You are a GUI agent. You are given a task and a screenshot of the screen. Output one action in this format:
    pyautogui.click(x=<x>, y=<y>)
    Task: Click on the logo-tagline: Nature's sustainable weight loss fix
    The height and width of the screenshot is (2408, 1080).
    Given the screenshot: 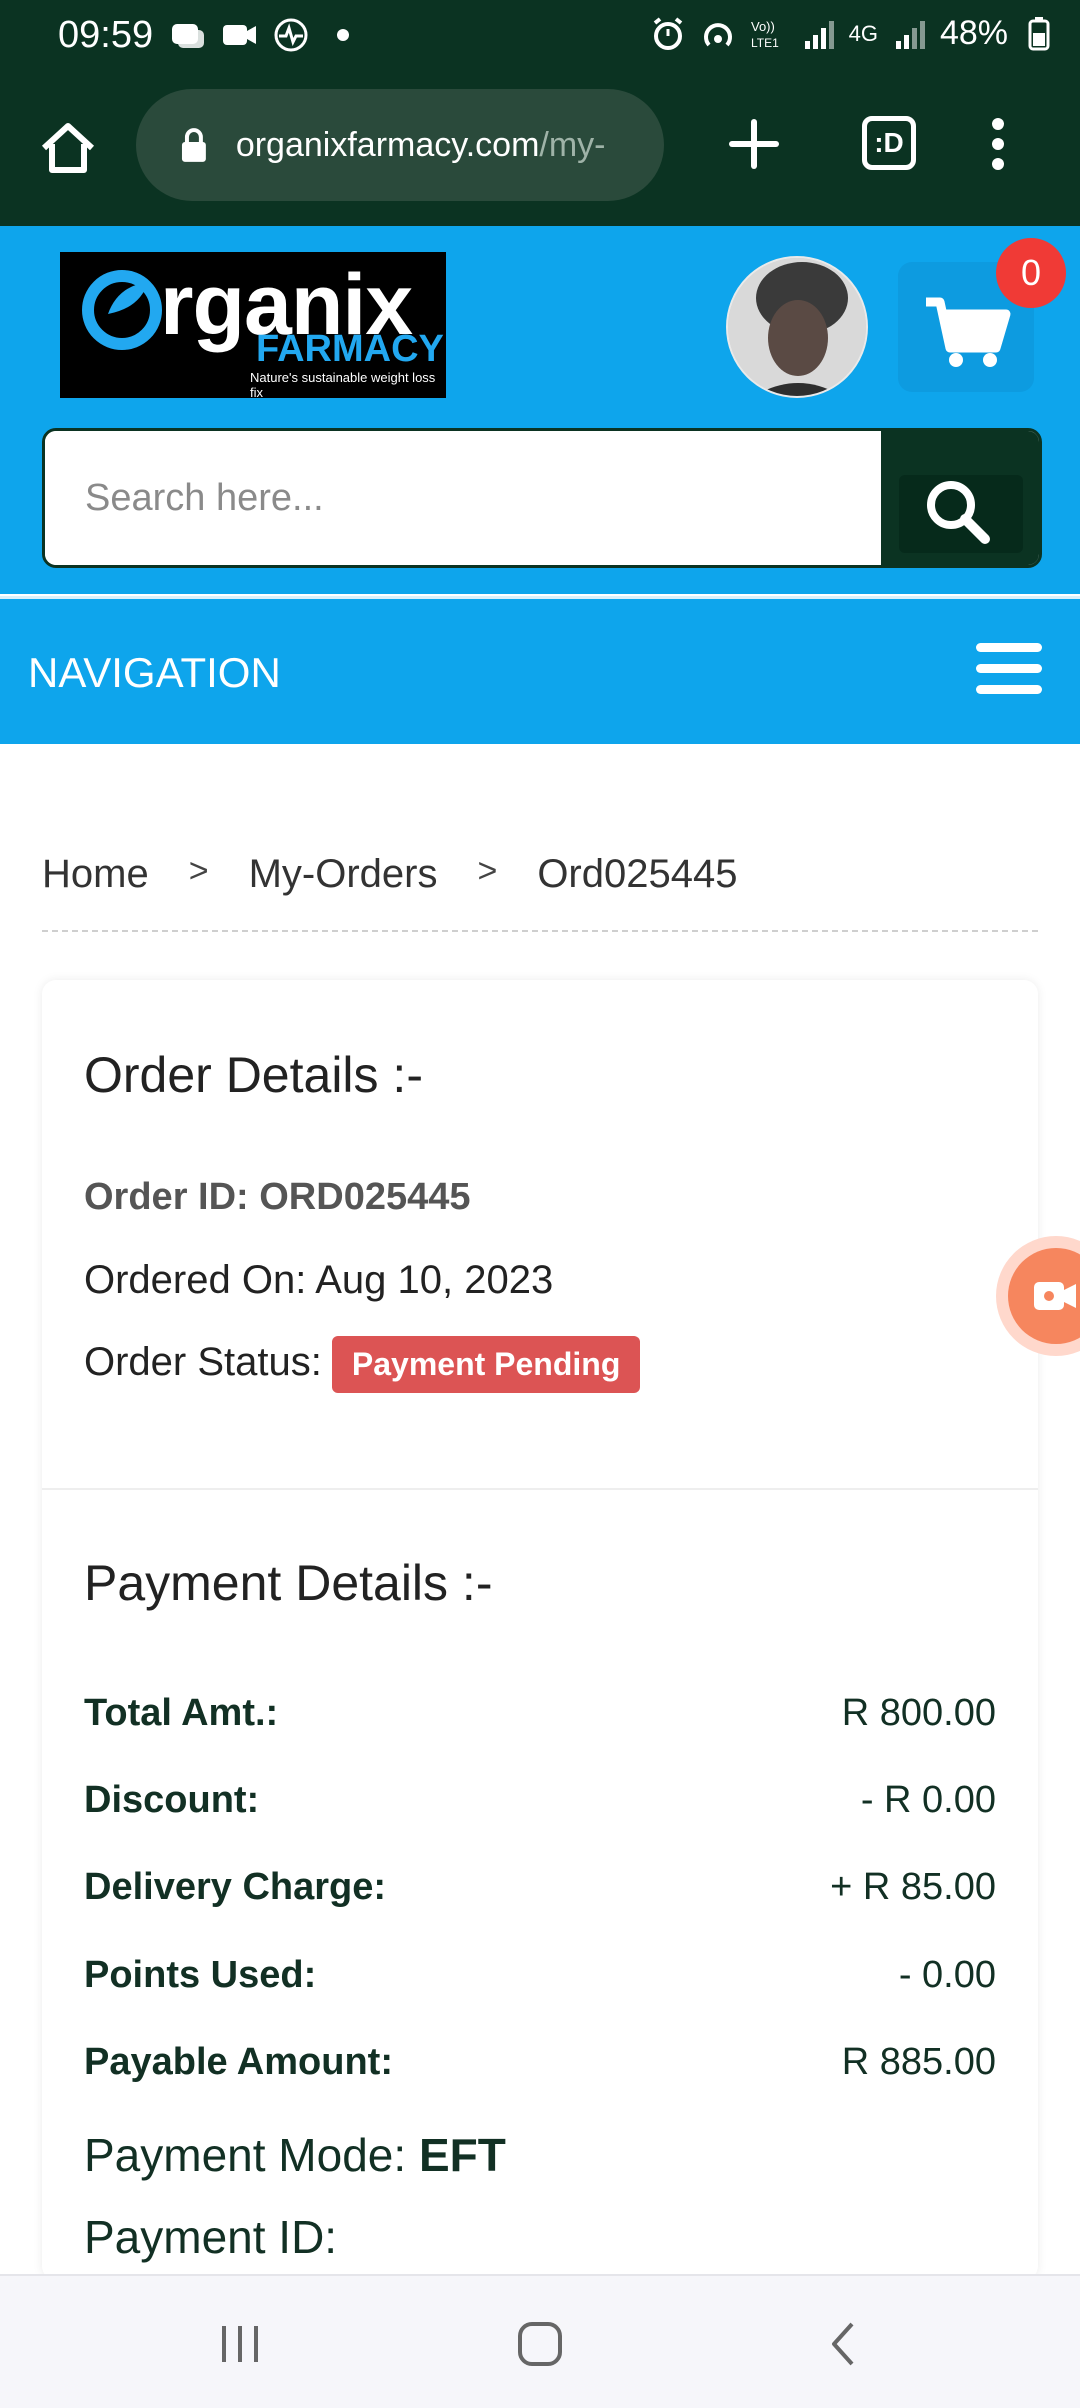 What is the action you would take?
    pyautogui.click(x=343, y=385)
    